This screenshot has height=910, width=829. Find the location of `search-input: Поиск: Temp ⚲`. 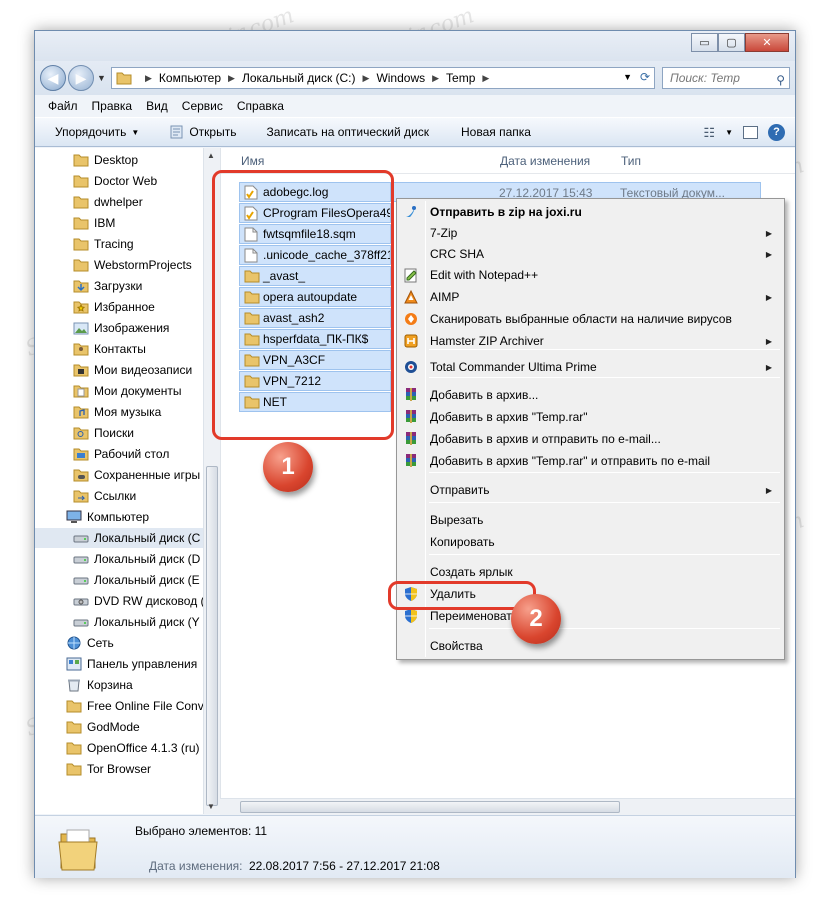

search-input: Поиск: Temp ⚲ is located at coordinates (726, 78).